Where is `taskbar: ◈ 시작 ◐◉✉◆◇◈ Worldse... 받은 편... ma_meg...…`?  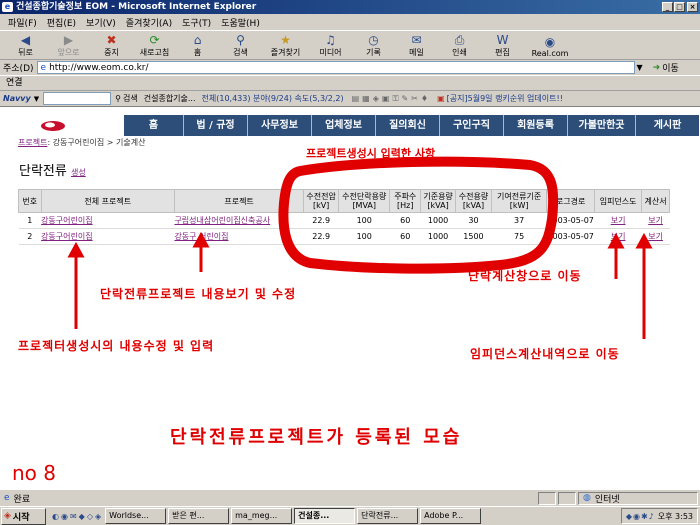
taskbar: ◈ 시작 ◐◉✉◆◇◈ Worldse... 받은 편... ma_meg...… is located at coordinates (350, 515).